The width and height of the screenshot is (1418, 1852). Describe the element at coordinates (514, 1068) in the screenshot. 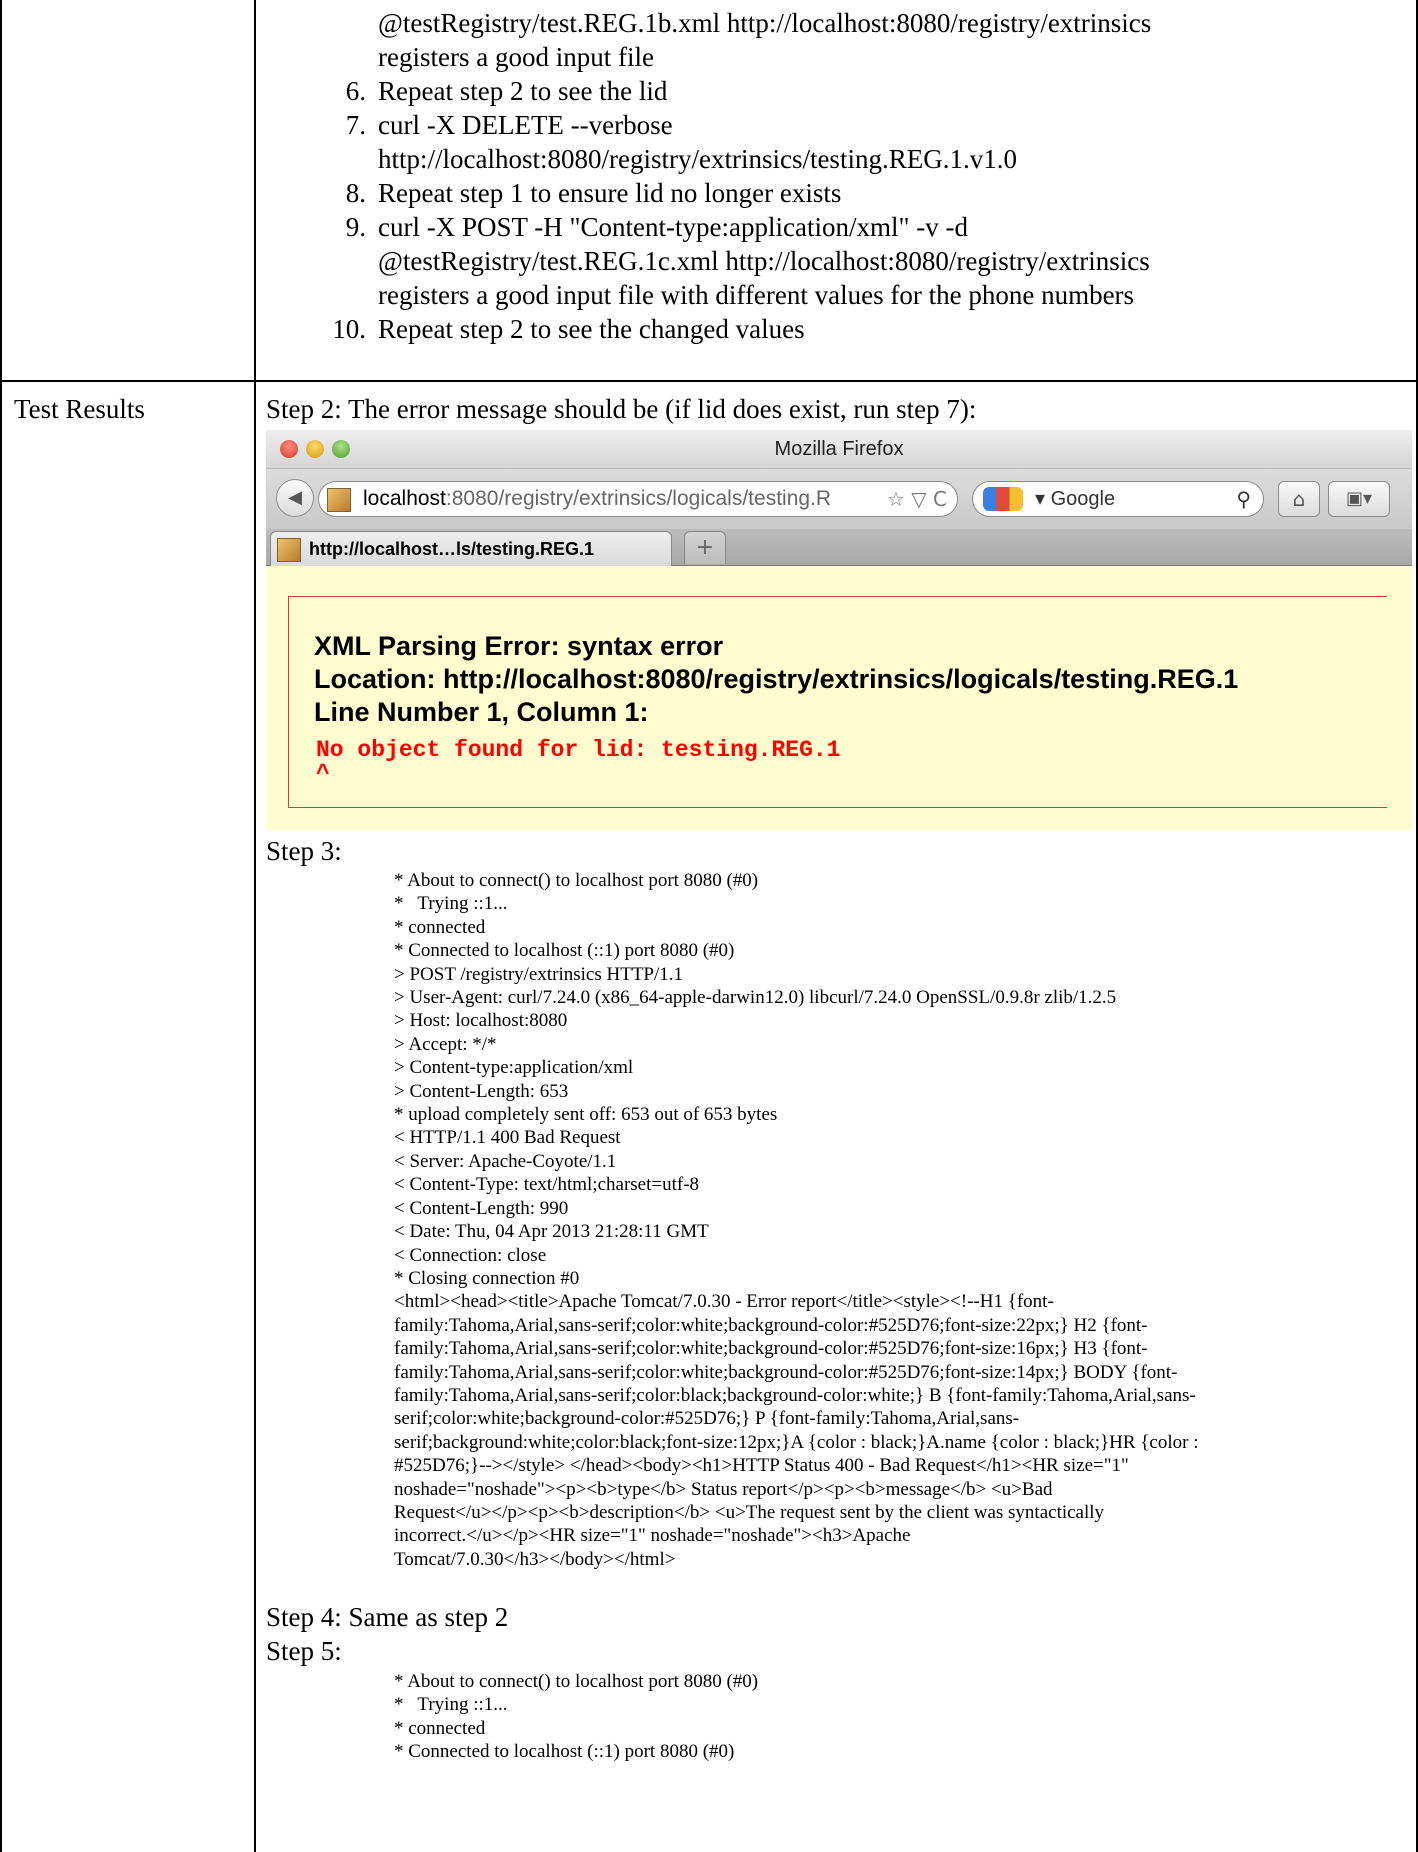

I see `log-line: > Content-type:application/xml` at that location.